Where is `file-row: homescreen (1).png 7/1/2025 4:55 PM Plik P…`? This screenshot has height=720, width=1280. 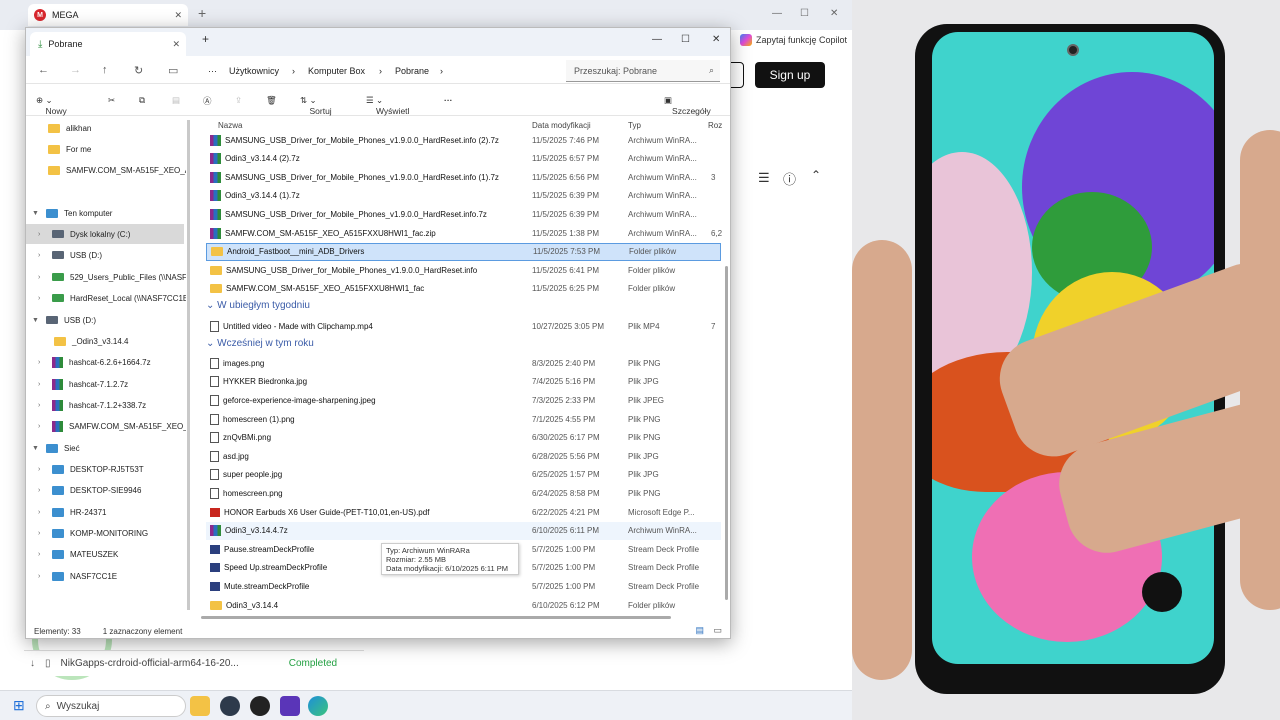 file-row: homescreen (1).png 7/1/2025 4:55 PM Plik P… is located at coordinates (463, 419).